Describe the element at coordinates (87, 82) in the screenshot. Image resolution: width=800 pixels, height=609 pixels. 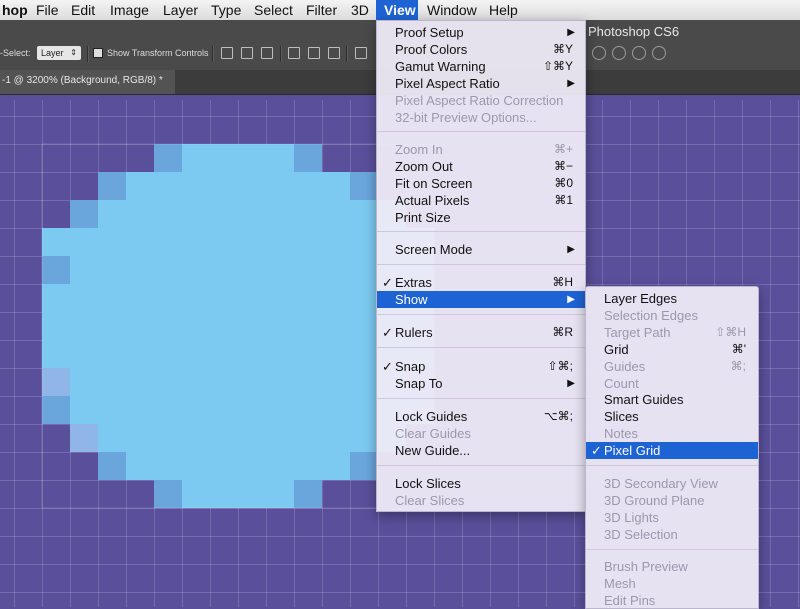
I see `document-tab: -1 @ 3200% (Background, RGB/8) *` at that location.